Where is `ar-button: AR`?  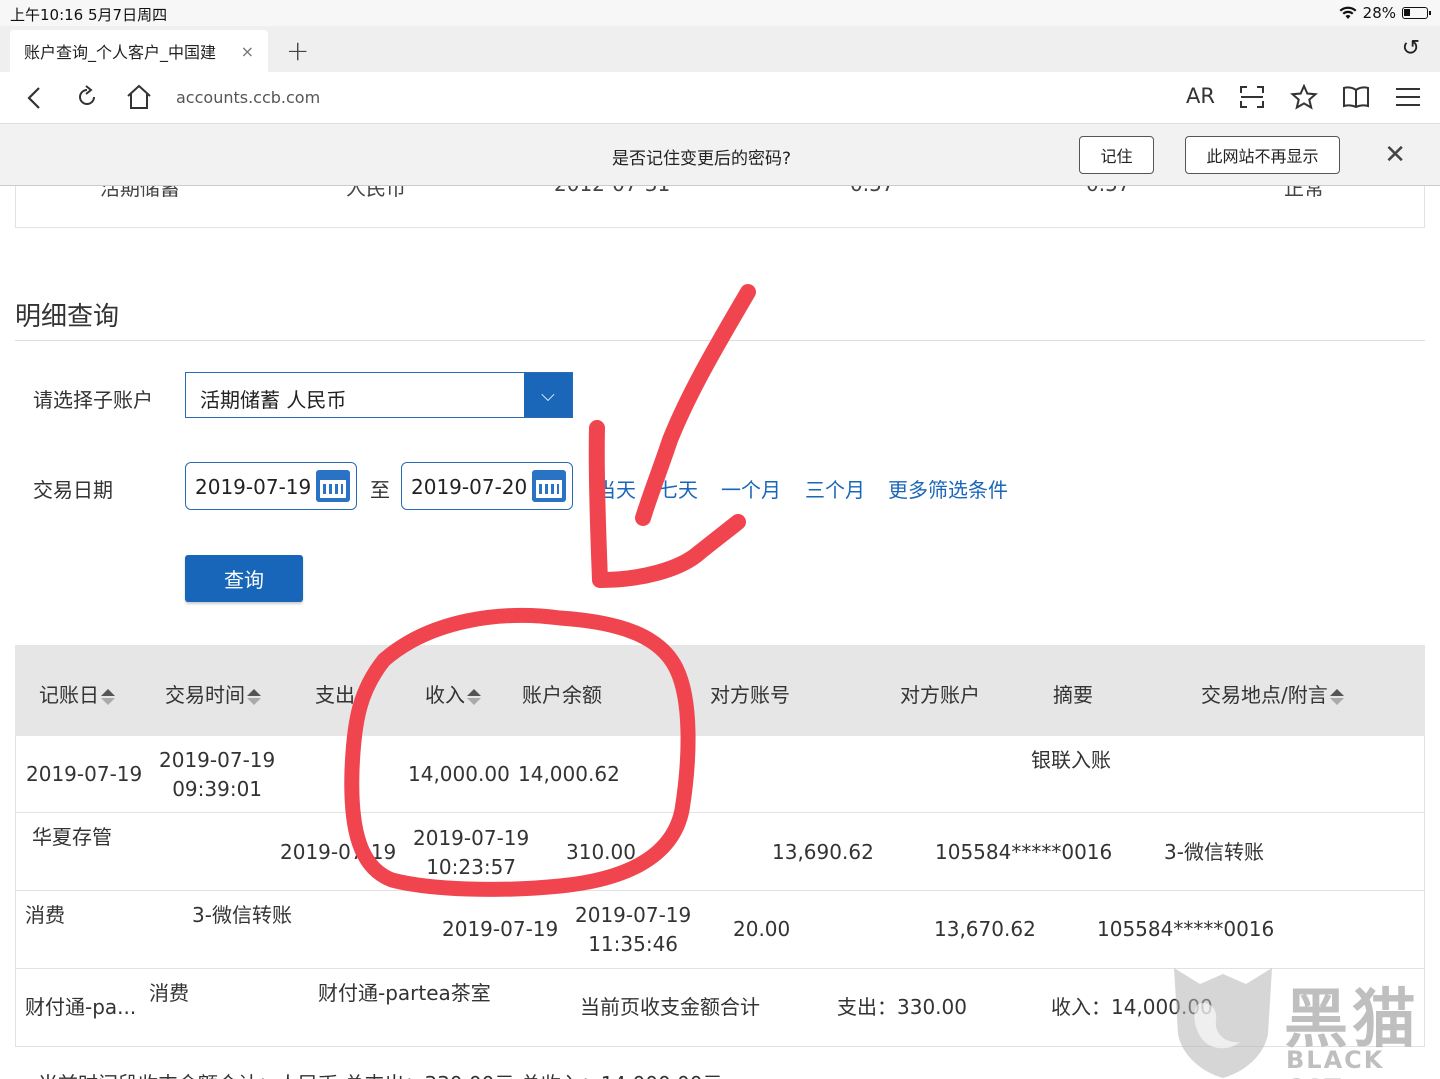
ar-button: AR is located at coordinates (1200, 96).